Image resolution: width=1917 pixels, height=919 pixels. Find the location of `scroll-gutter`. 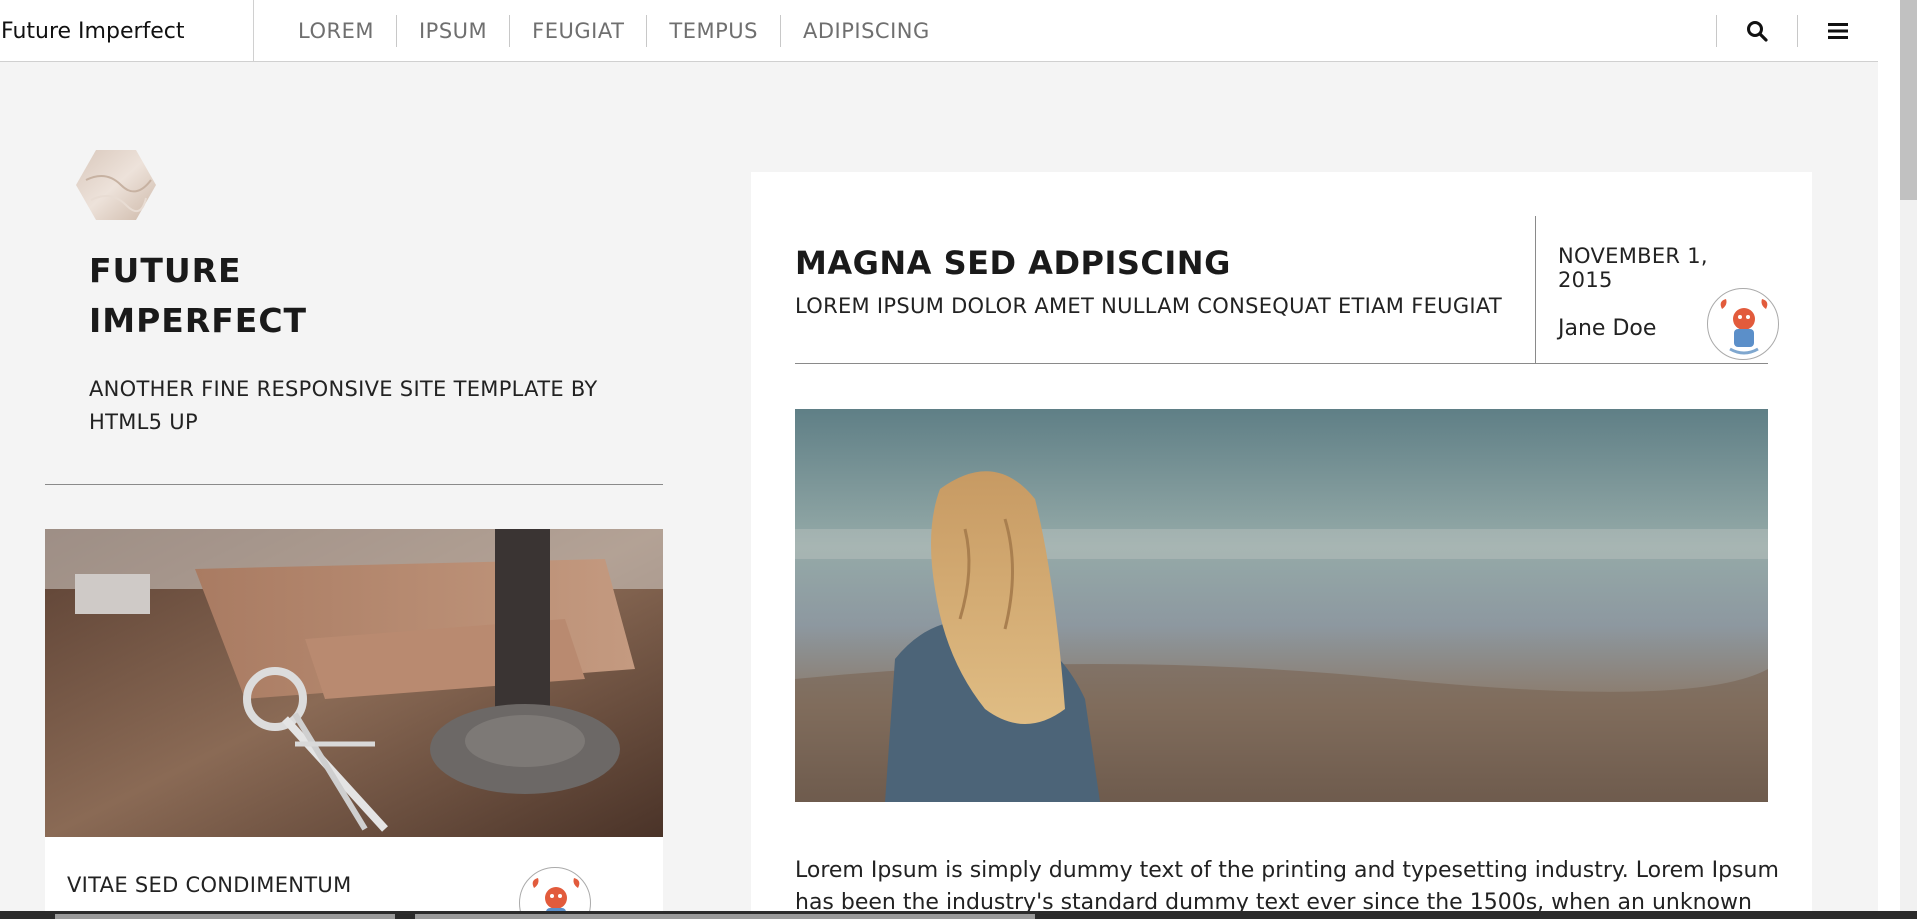

scroll-gutter is located at coordinates (1889, 459).